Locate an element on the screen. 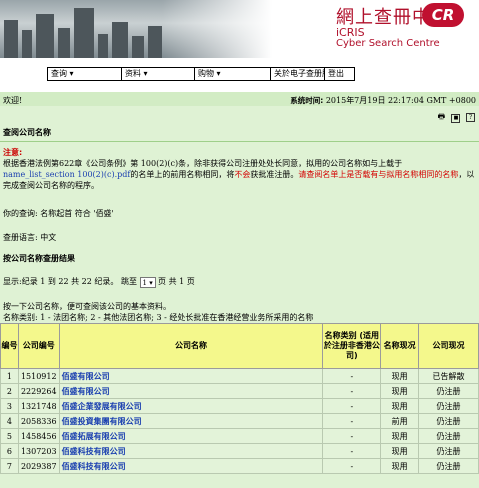  notice-red-2: 请查阅名单上是否载有与拟用名称相同的名称 is located at coordinates (378, 174).